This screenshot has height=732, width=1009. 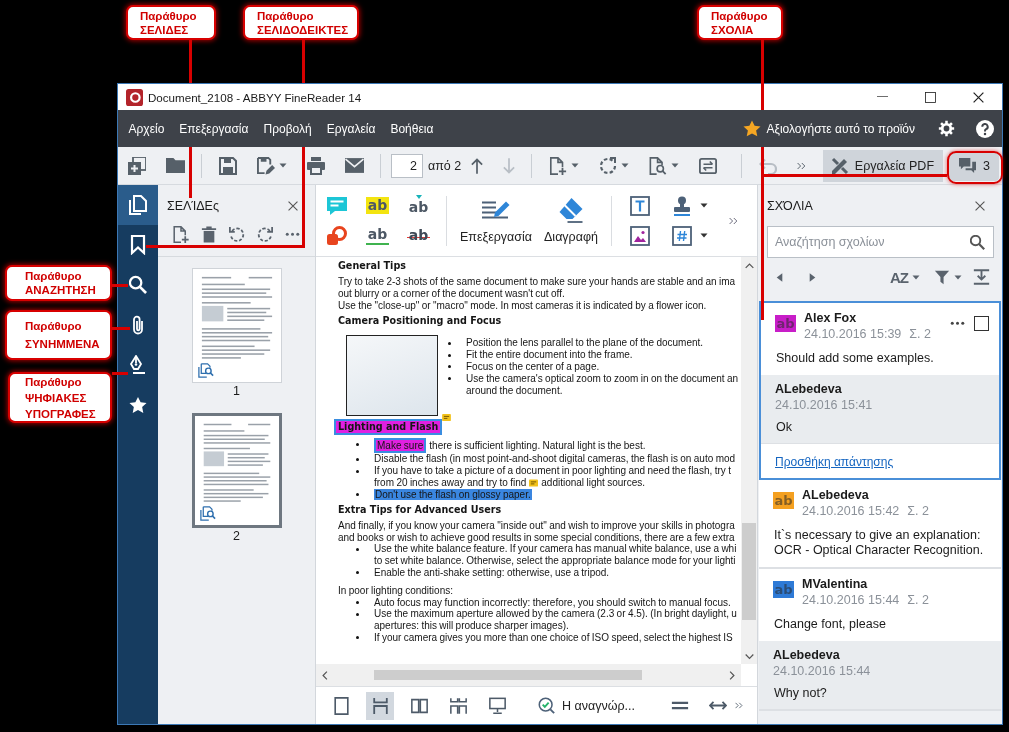 What do you see at coordinates (718, 705) in the screenshot?
I see `double-arrow-icon` at bounding box center [718, 705].